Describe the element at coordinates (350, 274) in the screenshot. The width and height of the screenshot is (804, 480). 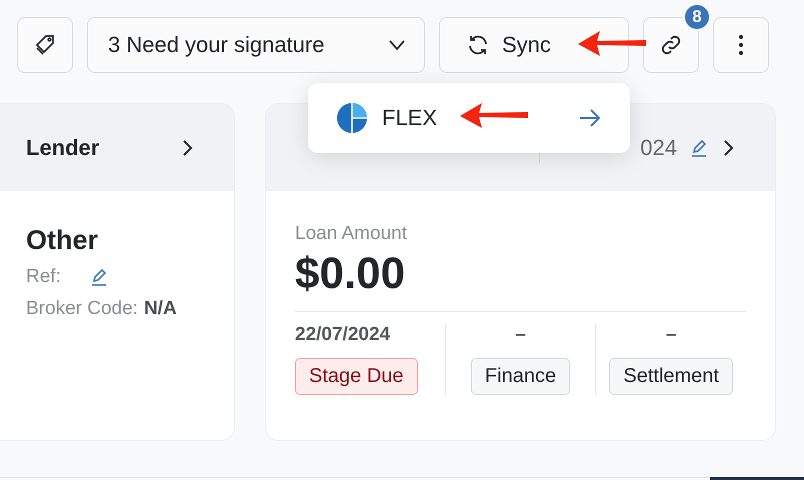
I see `loan-amount: $0.00` at that location.